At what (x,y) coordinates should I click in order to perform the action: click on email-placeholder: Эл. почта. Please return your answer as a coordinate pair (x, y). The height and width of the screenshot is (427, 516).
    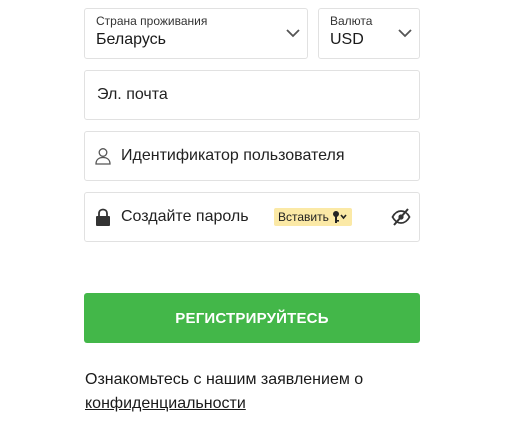
    Looking at the image, I should click on (132, 94).